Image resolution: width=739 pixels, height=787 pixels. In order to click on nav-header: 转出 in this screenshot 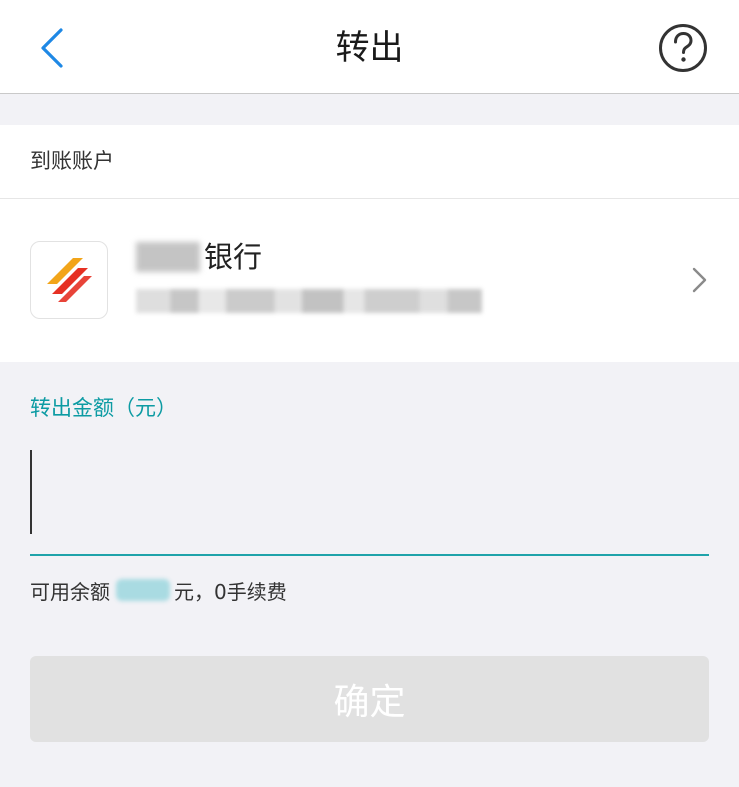, I will do `click(369, 47)`.